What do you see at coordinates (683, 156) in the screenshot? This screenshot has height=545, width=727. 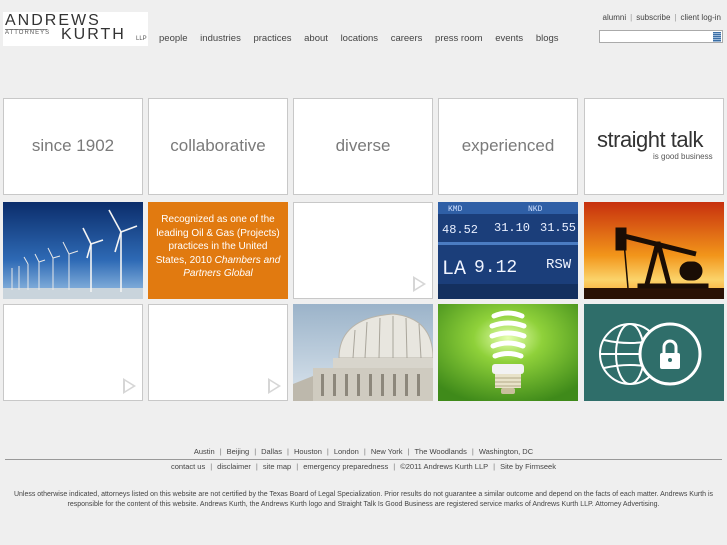 I see `straight-talk-subtitle: is good business` at bounding box center [683, 156].